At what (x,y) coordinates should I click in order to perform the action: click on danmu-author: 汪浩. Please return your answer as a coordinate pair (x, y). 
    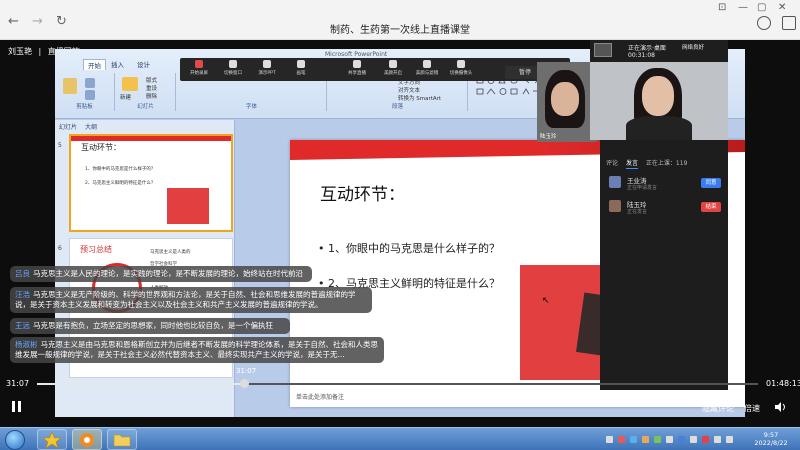
    Looking at the image, I should click on (22, 294).